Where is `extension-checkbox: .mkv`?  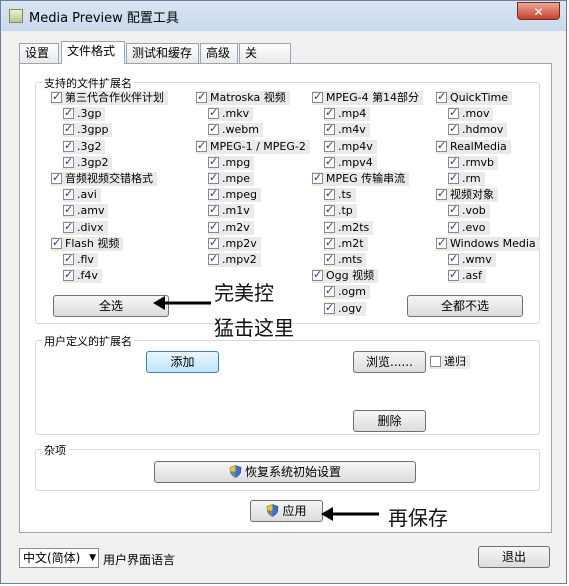 extension-checkbox: .mkv is located at coordinates (231, 114).